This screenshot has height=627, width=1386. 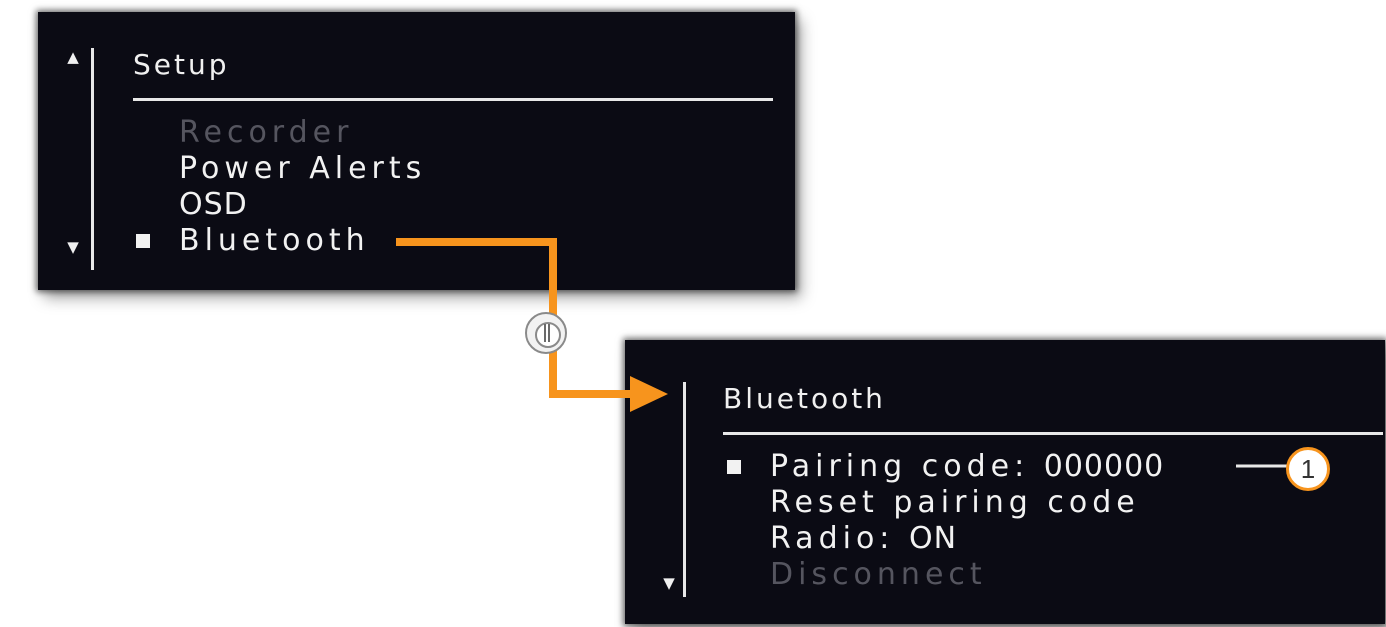 What do you see at coordinates (832, 538) in the screenshot?
I see `radio-label: Radio:` at bounding box center [832, 538].